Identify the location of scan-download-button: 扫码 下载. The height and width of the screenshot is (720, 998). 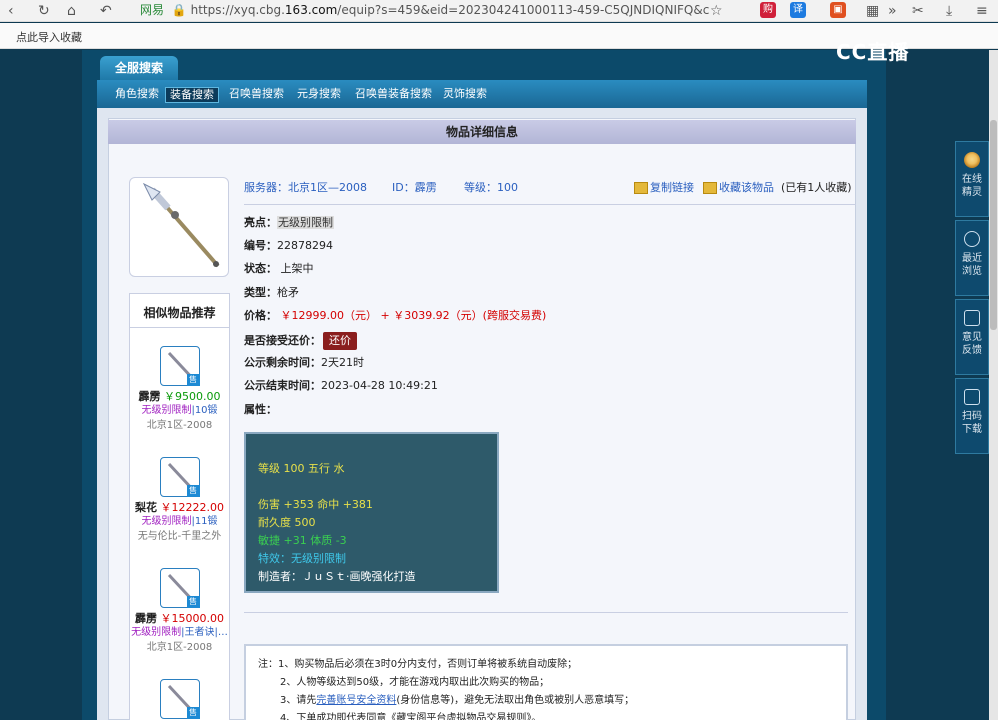
(972, 416).